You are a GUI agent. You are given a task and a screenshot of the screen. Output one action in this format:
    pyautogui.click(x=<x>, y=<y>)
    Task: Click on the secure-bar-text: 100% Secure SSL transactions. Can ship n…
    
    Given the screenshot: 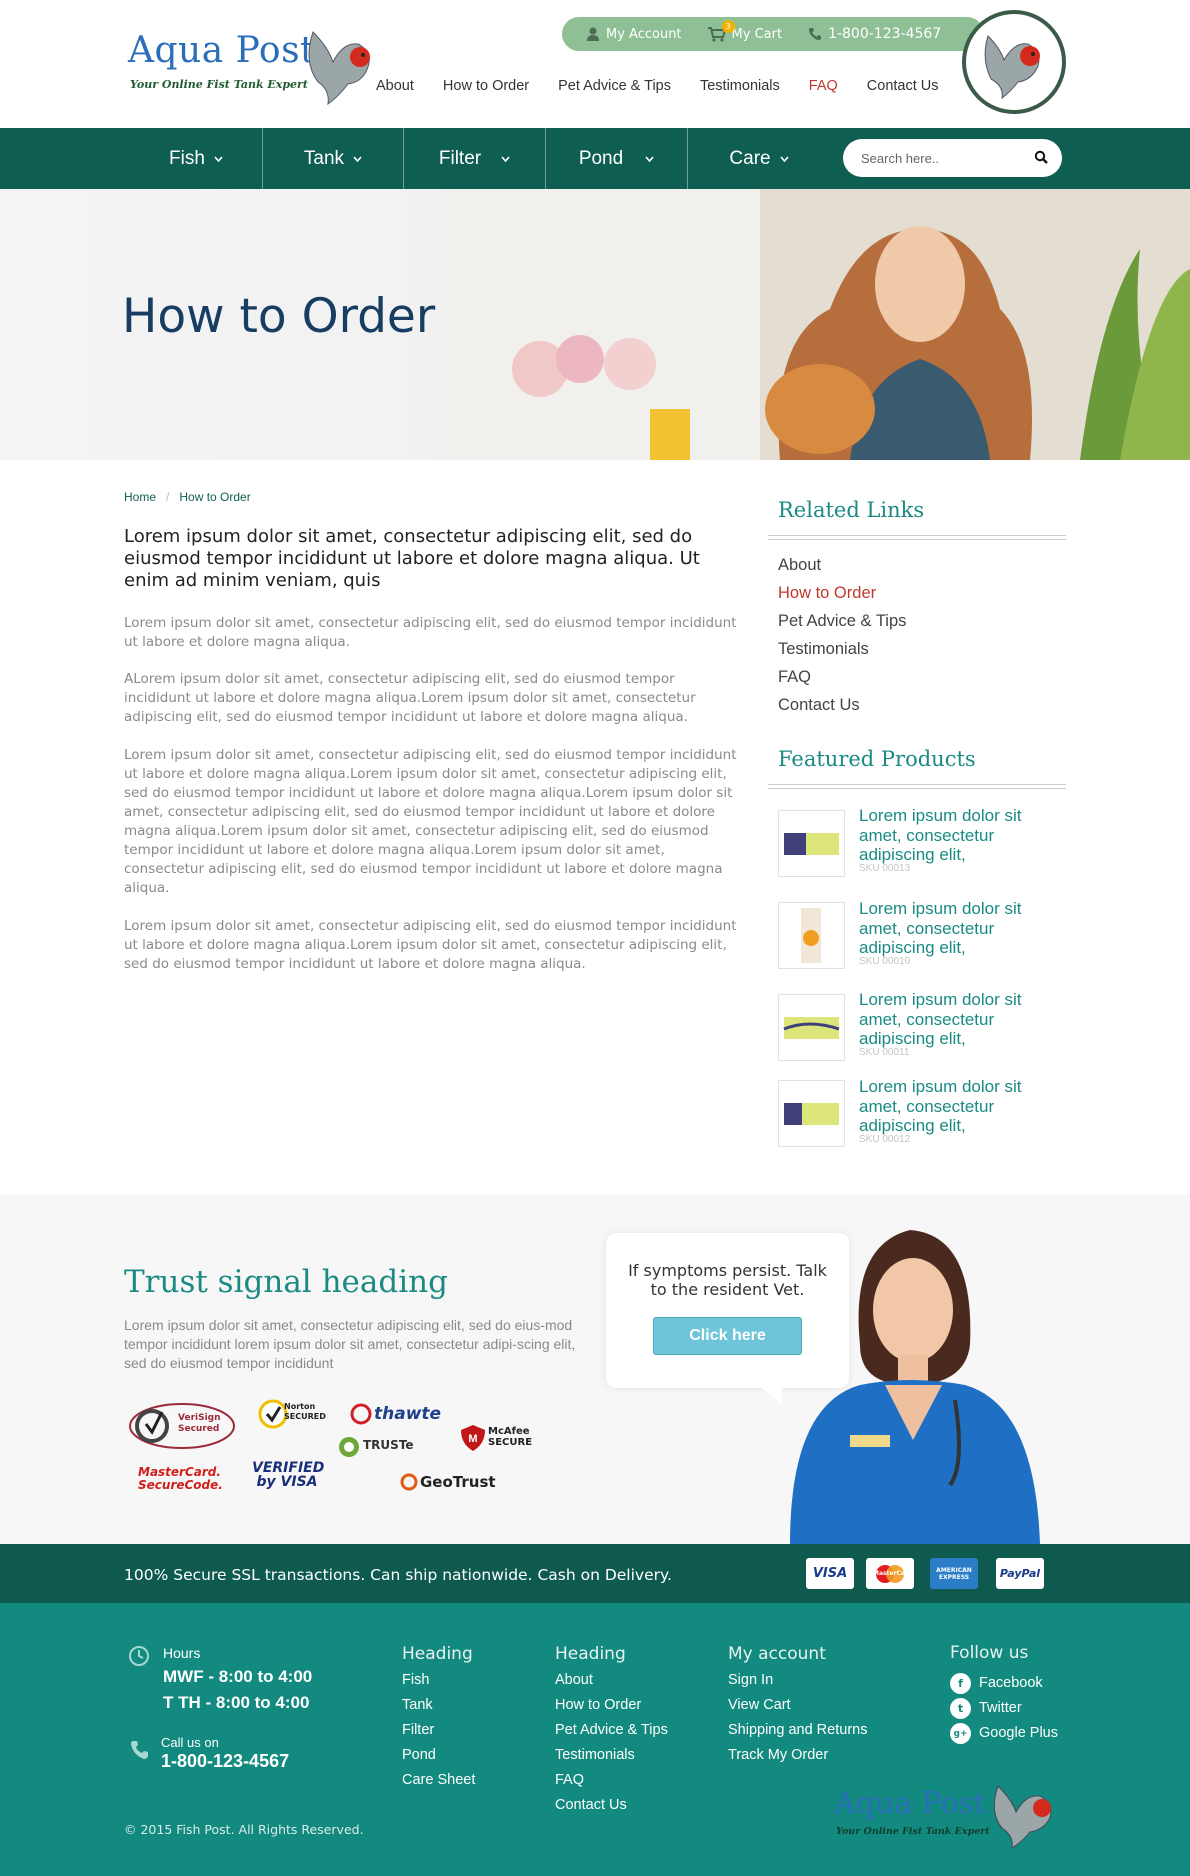 What is the action you would take?
    pyautogui.click(x=398, y=1575)
    